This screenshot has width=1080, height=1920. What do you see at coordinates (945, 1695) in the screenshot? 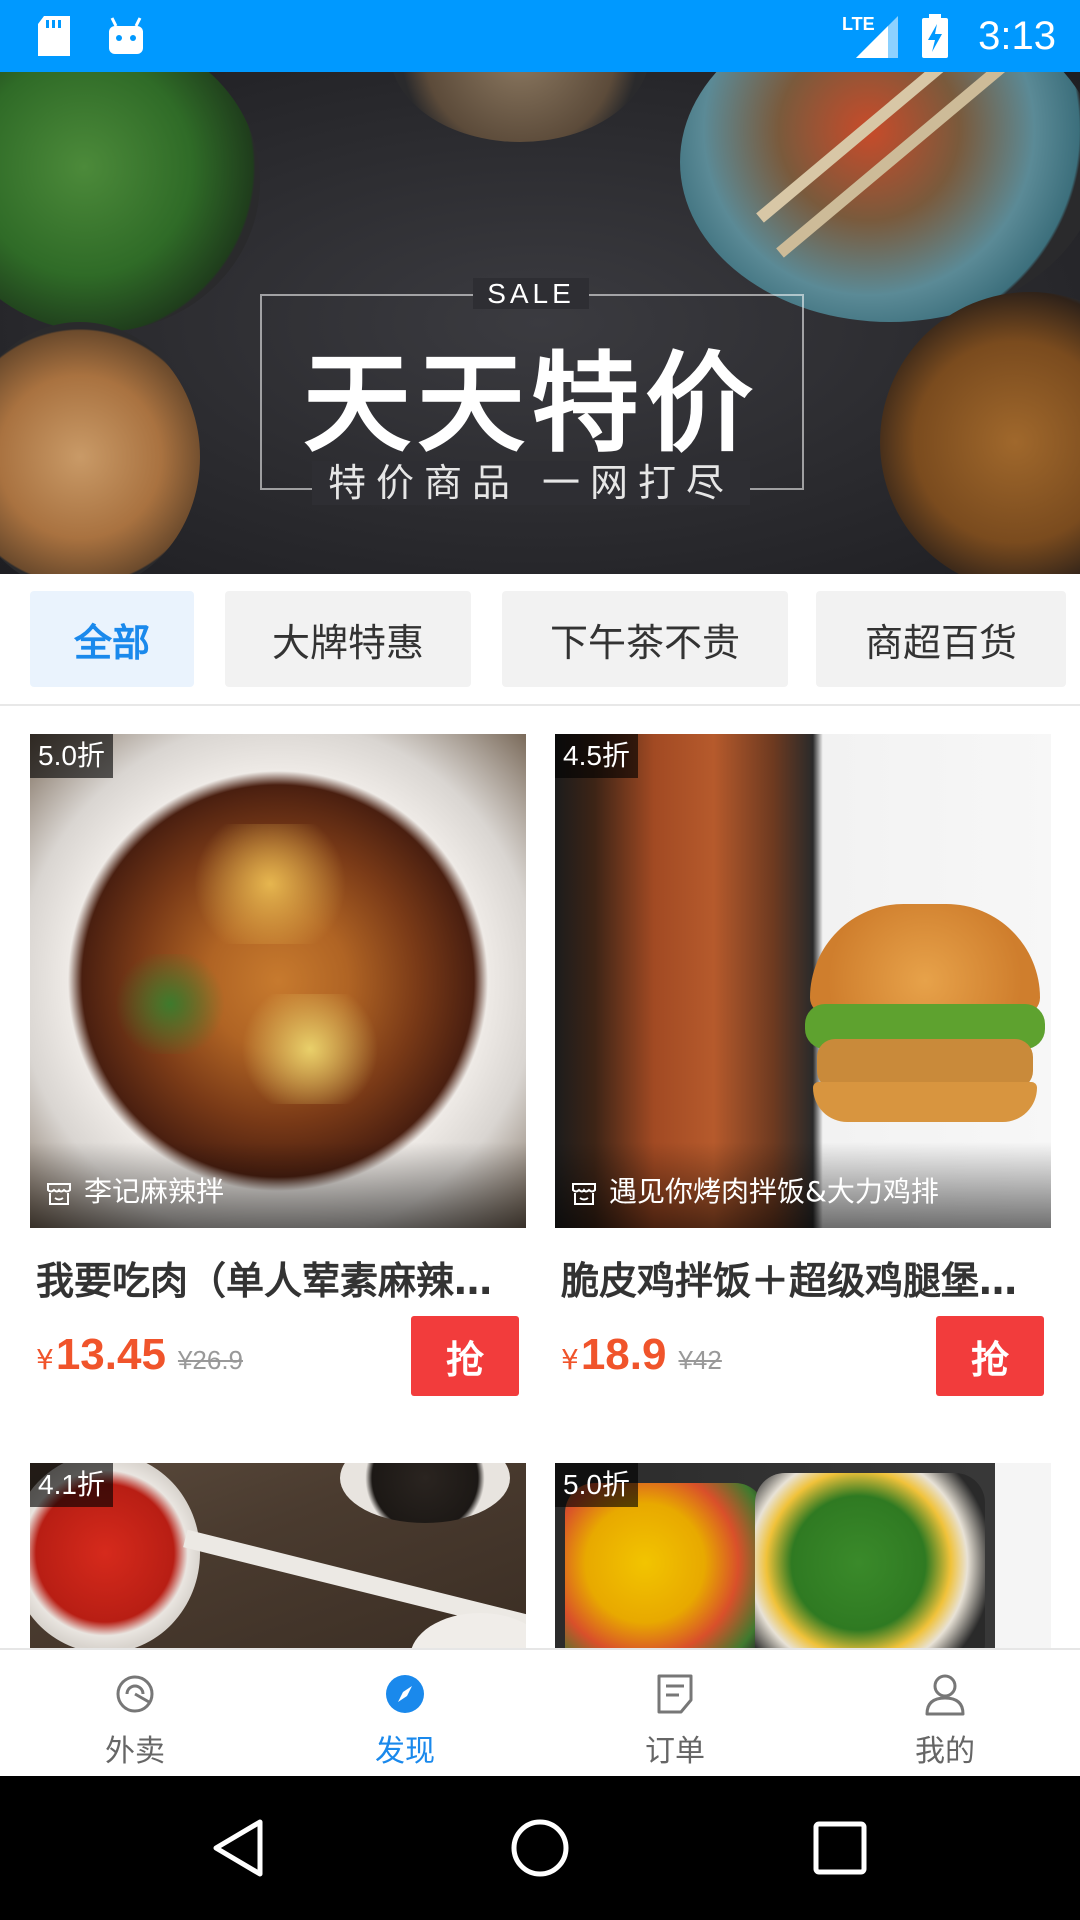
I see `profile-icon` at bounding box center [945, 1695].